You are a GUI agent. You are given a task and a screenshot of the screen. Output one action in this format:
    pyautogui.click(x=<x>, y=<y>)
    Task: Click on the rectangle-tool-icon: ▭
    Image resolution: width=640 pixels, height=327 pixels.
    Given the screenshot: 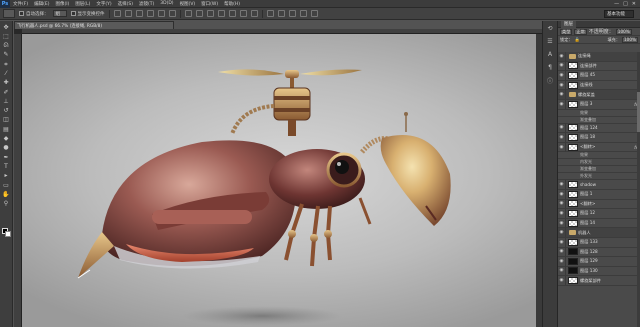 What is the action you would take?
    pyautogui.click(x=6, y=185)
    